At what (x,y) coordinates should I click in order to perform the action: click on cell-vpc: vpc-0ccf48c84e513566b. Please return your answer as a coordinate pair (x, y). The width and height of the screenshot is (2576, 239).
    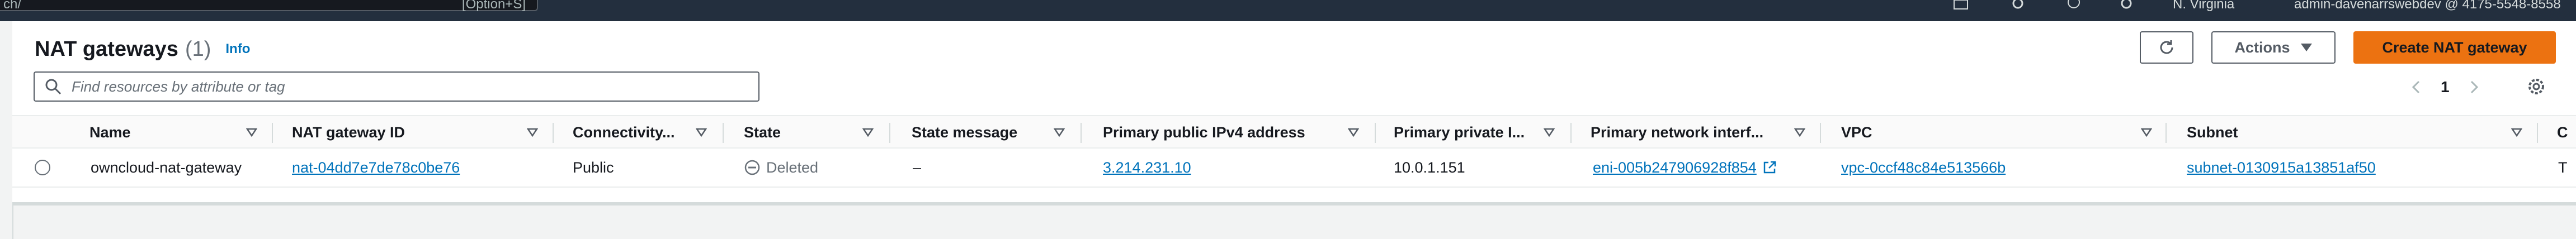
    Looking at the image, I should click on (1923, 168).